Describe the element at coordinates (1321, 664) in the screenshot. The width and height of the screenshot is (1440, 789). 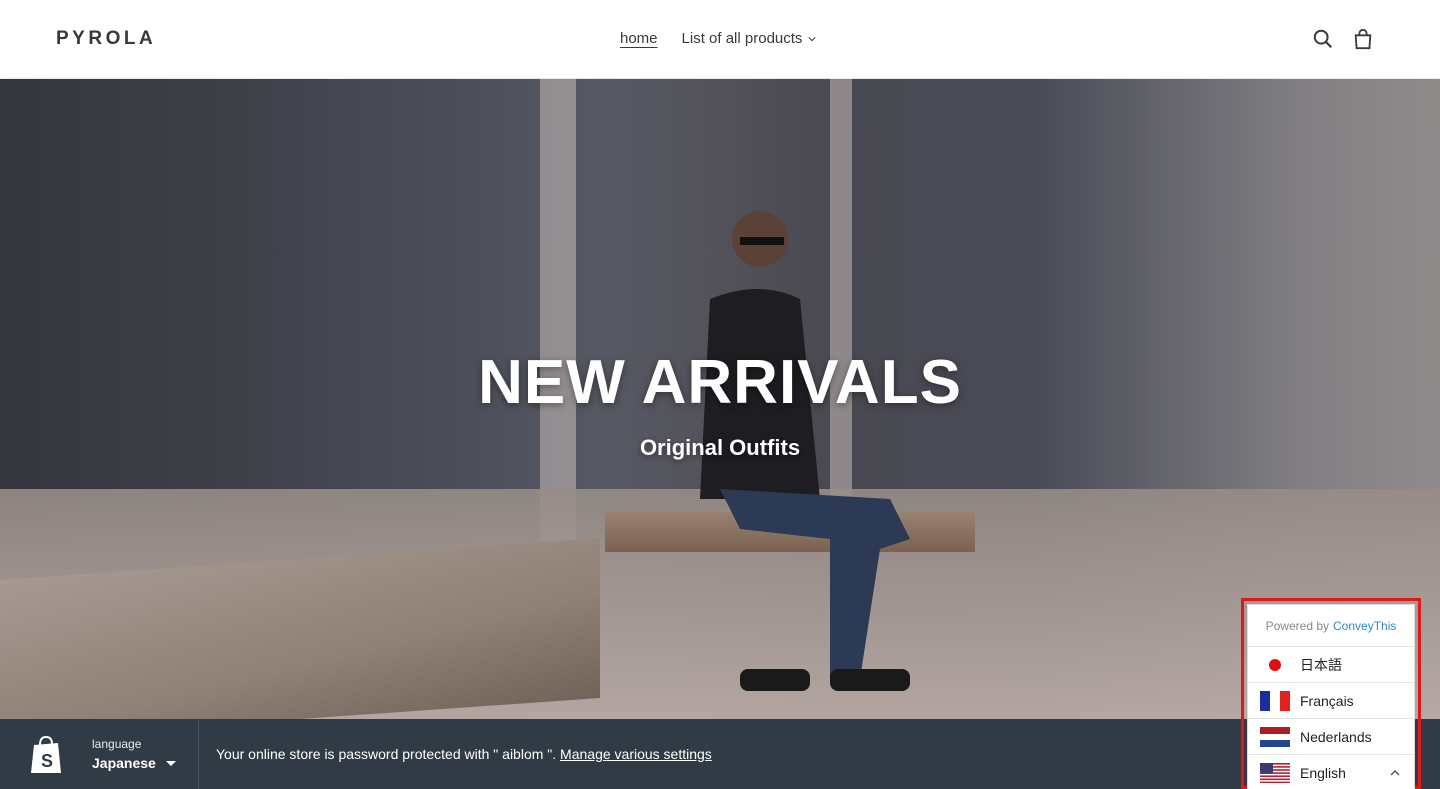
I see `language-option-label: 日本語` at that location.